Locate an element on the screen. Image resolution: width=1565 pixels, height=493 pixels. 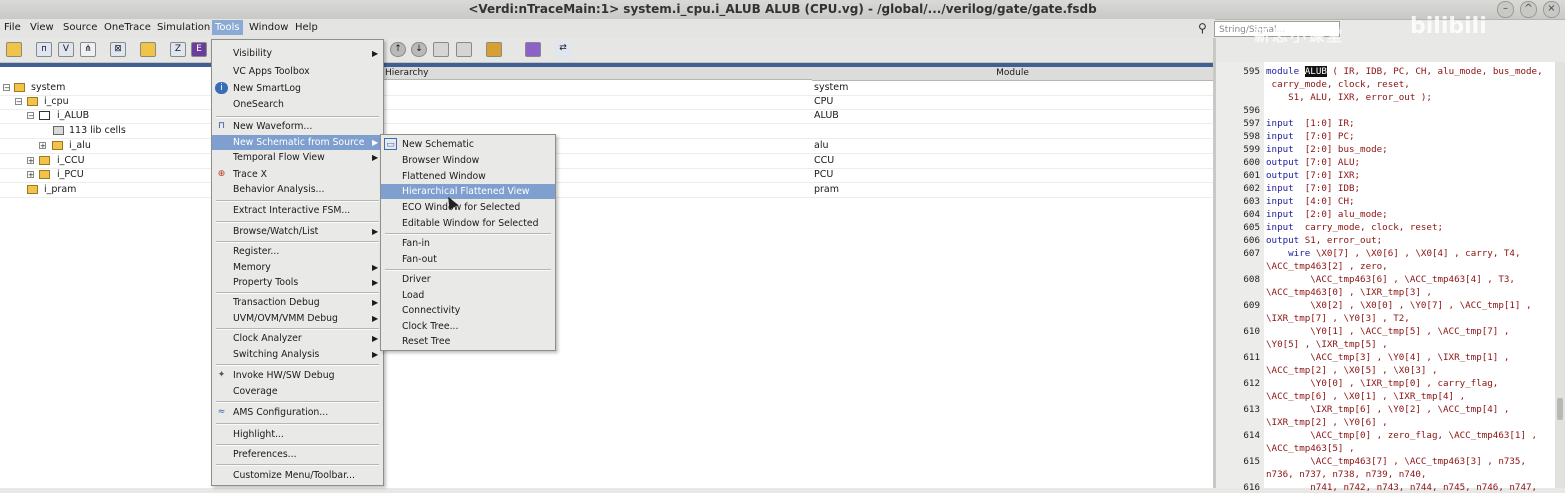
code-text: carry_mode, clock, reset, is located at coordinates (1338, 84).